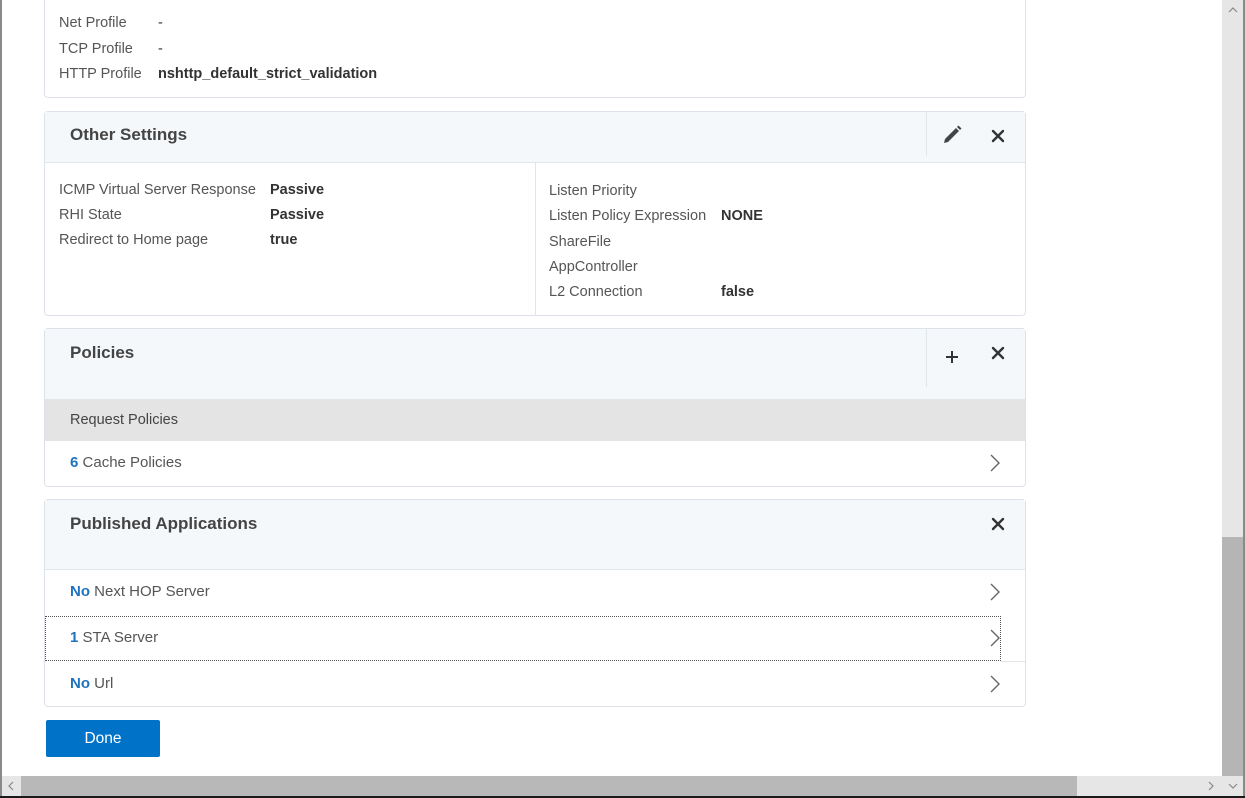 This screenshot has width=1245, height=798. Describe the element at coordinates (549, 786) in the screenshot. I see `horizontal-scrollbar-thumb` at that location.